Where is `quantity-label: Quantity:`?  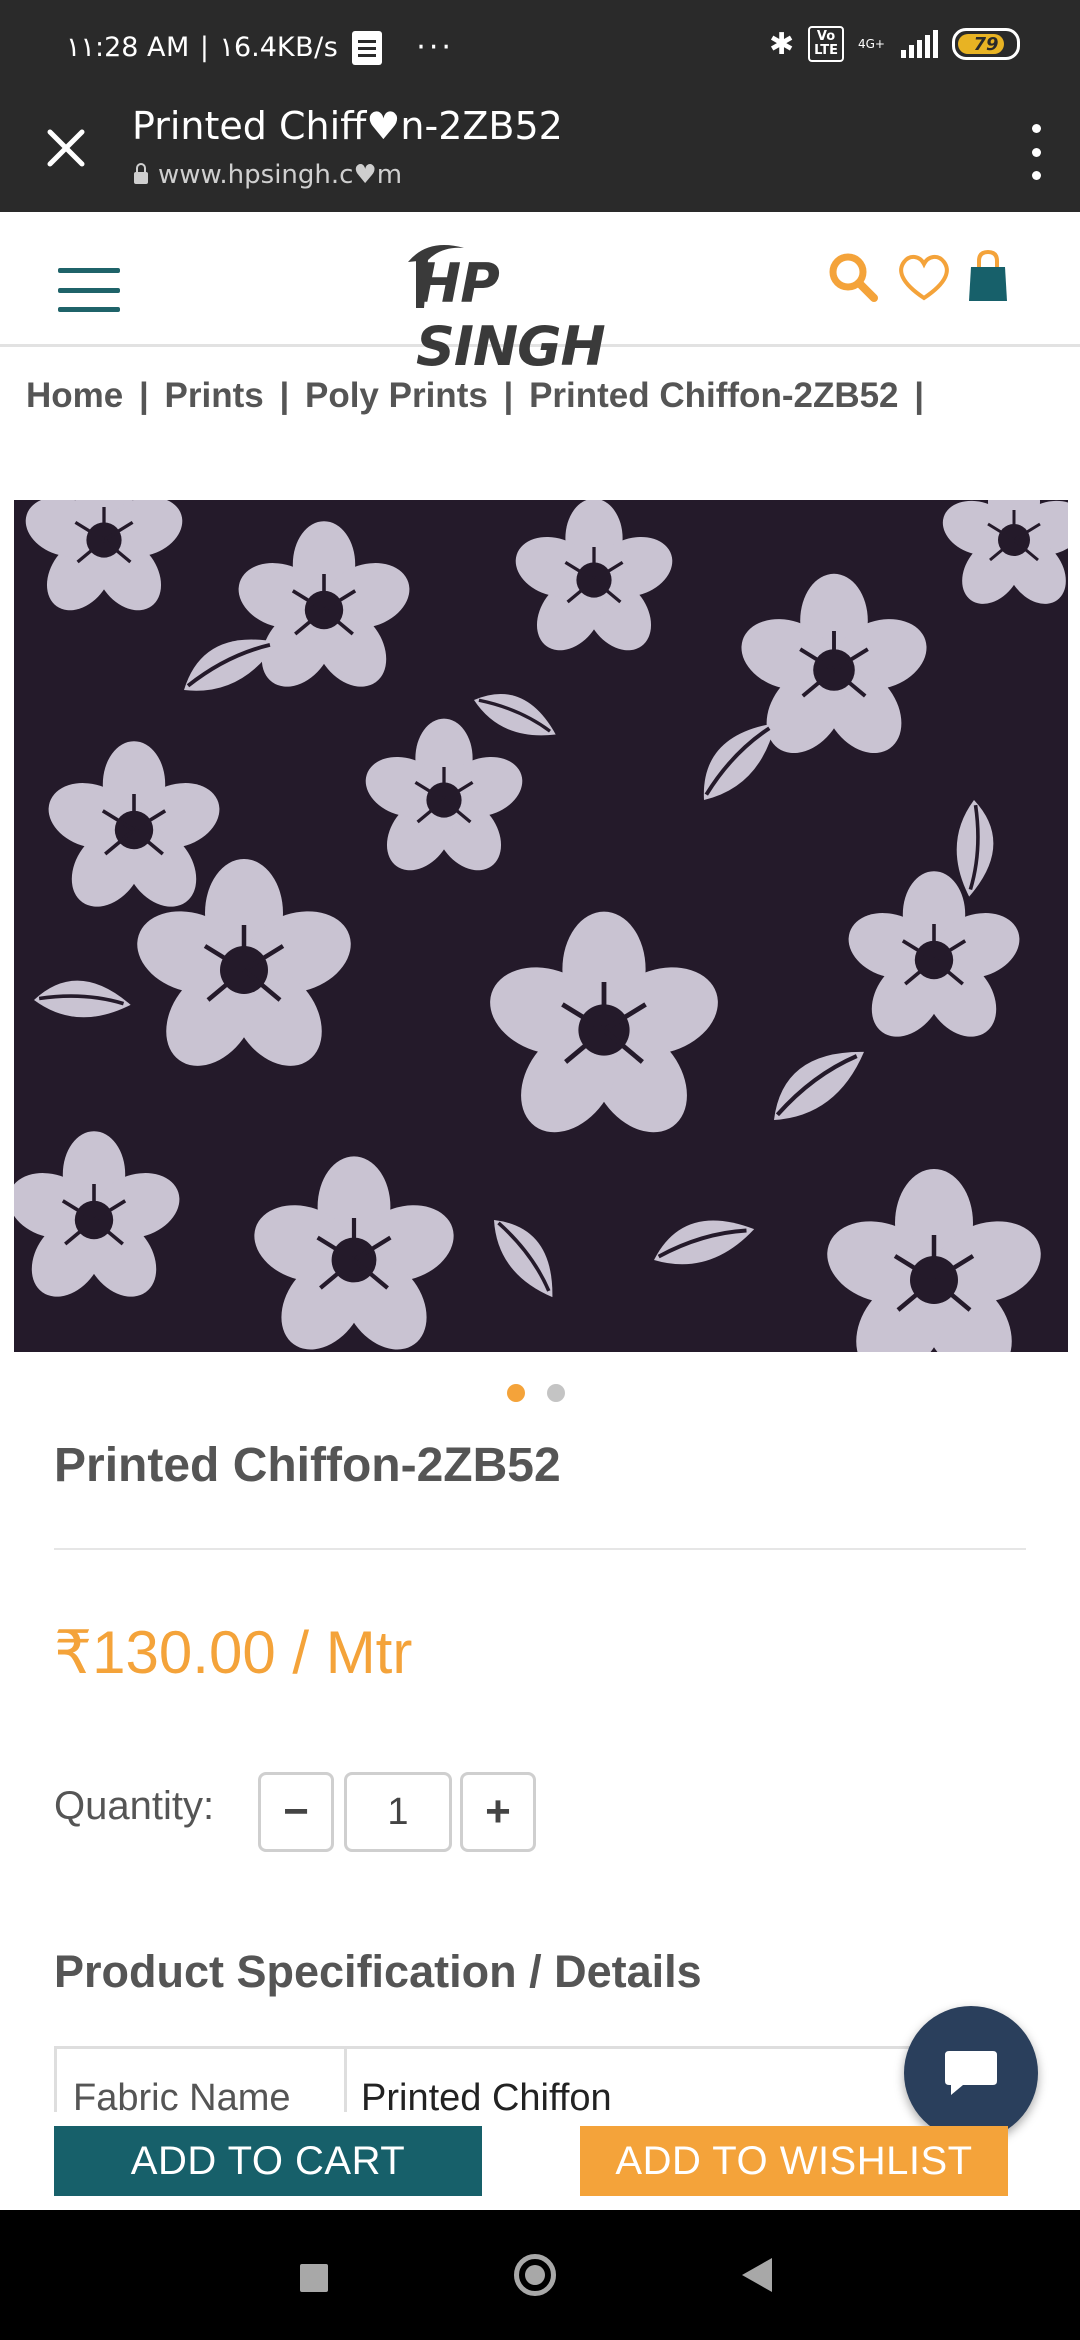 quantity-label: Quantity: is located at coordinates (134, 1806).